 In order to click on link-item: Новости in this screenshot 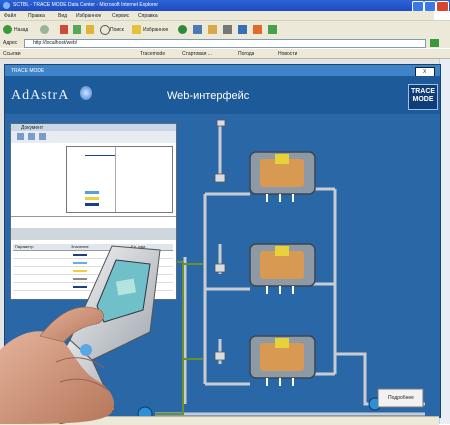, I will do `click(287, 54)`.